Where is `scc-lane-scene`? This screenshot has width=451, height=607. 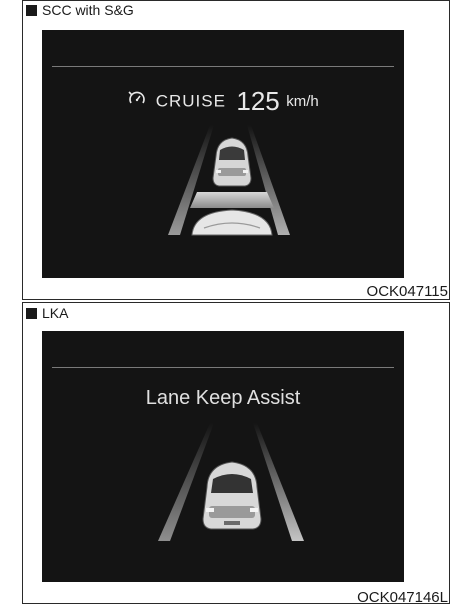
scc-lane-scene is located at coordinates (229, 180).